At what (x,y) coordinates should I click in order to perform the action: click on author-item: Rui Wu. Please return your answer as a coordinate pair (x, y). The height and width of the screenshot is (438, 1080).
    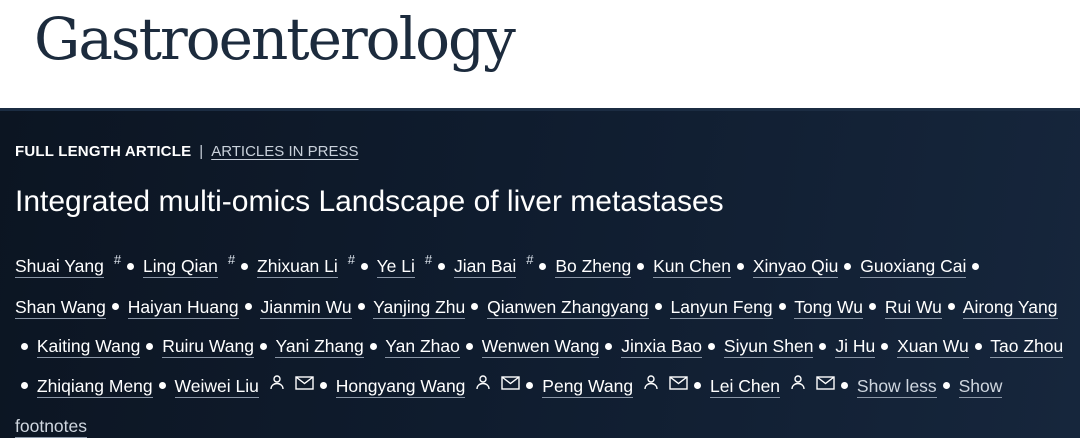
    Looking at the image, I should click on (913, 307).